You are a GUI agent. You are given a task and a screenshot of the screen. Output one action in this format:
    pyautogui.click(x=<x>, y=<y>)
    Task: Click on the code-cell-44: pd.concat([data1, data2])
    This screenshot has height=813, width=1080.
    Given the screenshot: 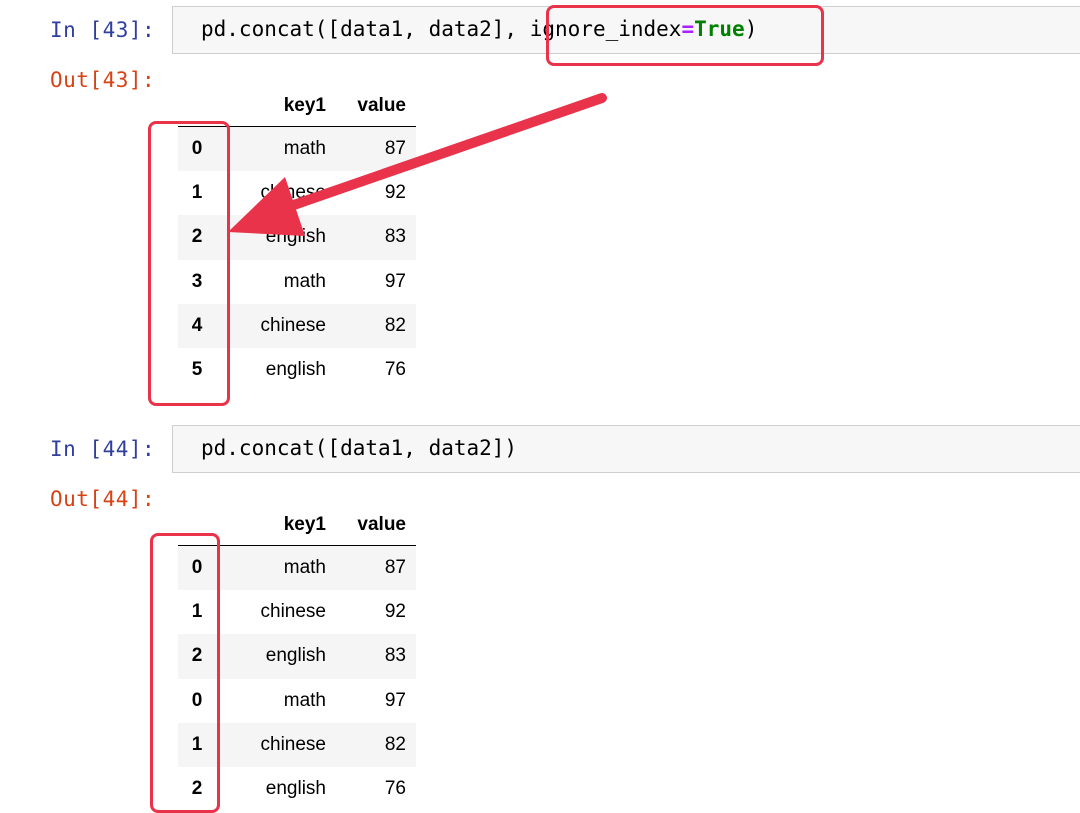 What is the action you would take?
    pyautogui.click(x=626, y=449)
    